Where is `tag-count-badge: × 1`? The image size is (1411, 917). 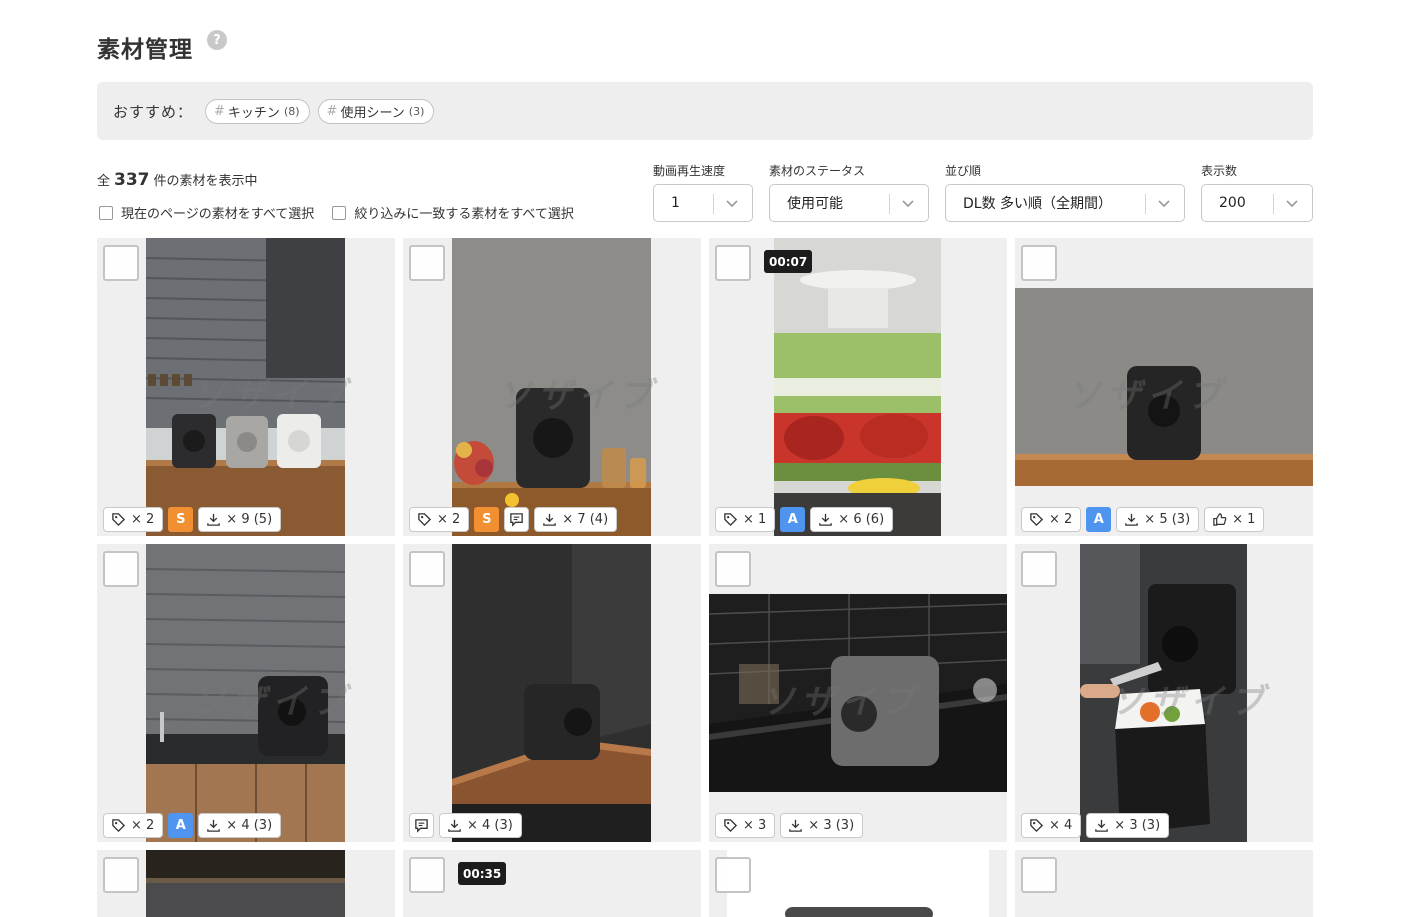 tag-count-badge: × 1 is located at coordinates (745, 519).